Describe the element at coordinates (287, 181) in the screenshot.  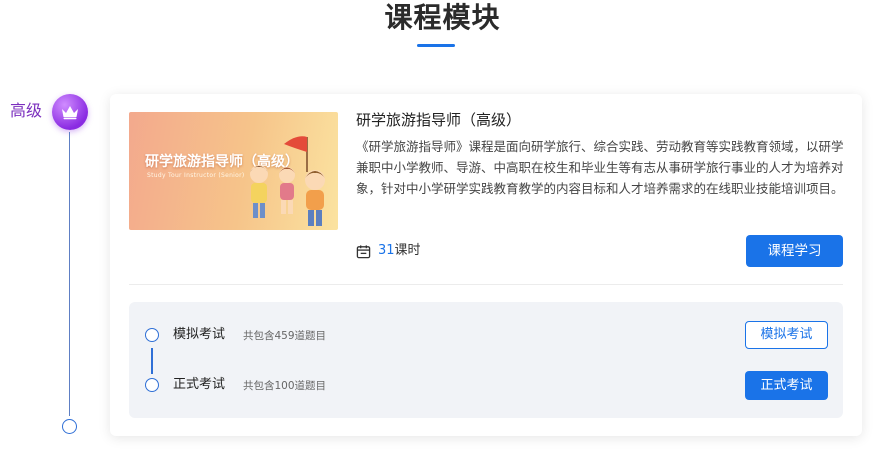
I see `cover-illustration` at that location.